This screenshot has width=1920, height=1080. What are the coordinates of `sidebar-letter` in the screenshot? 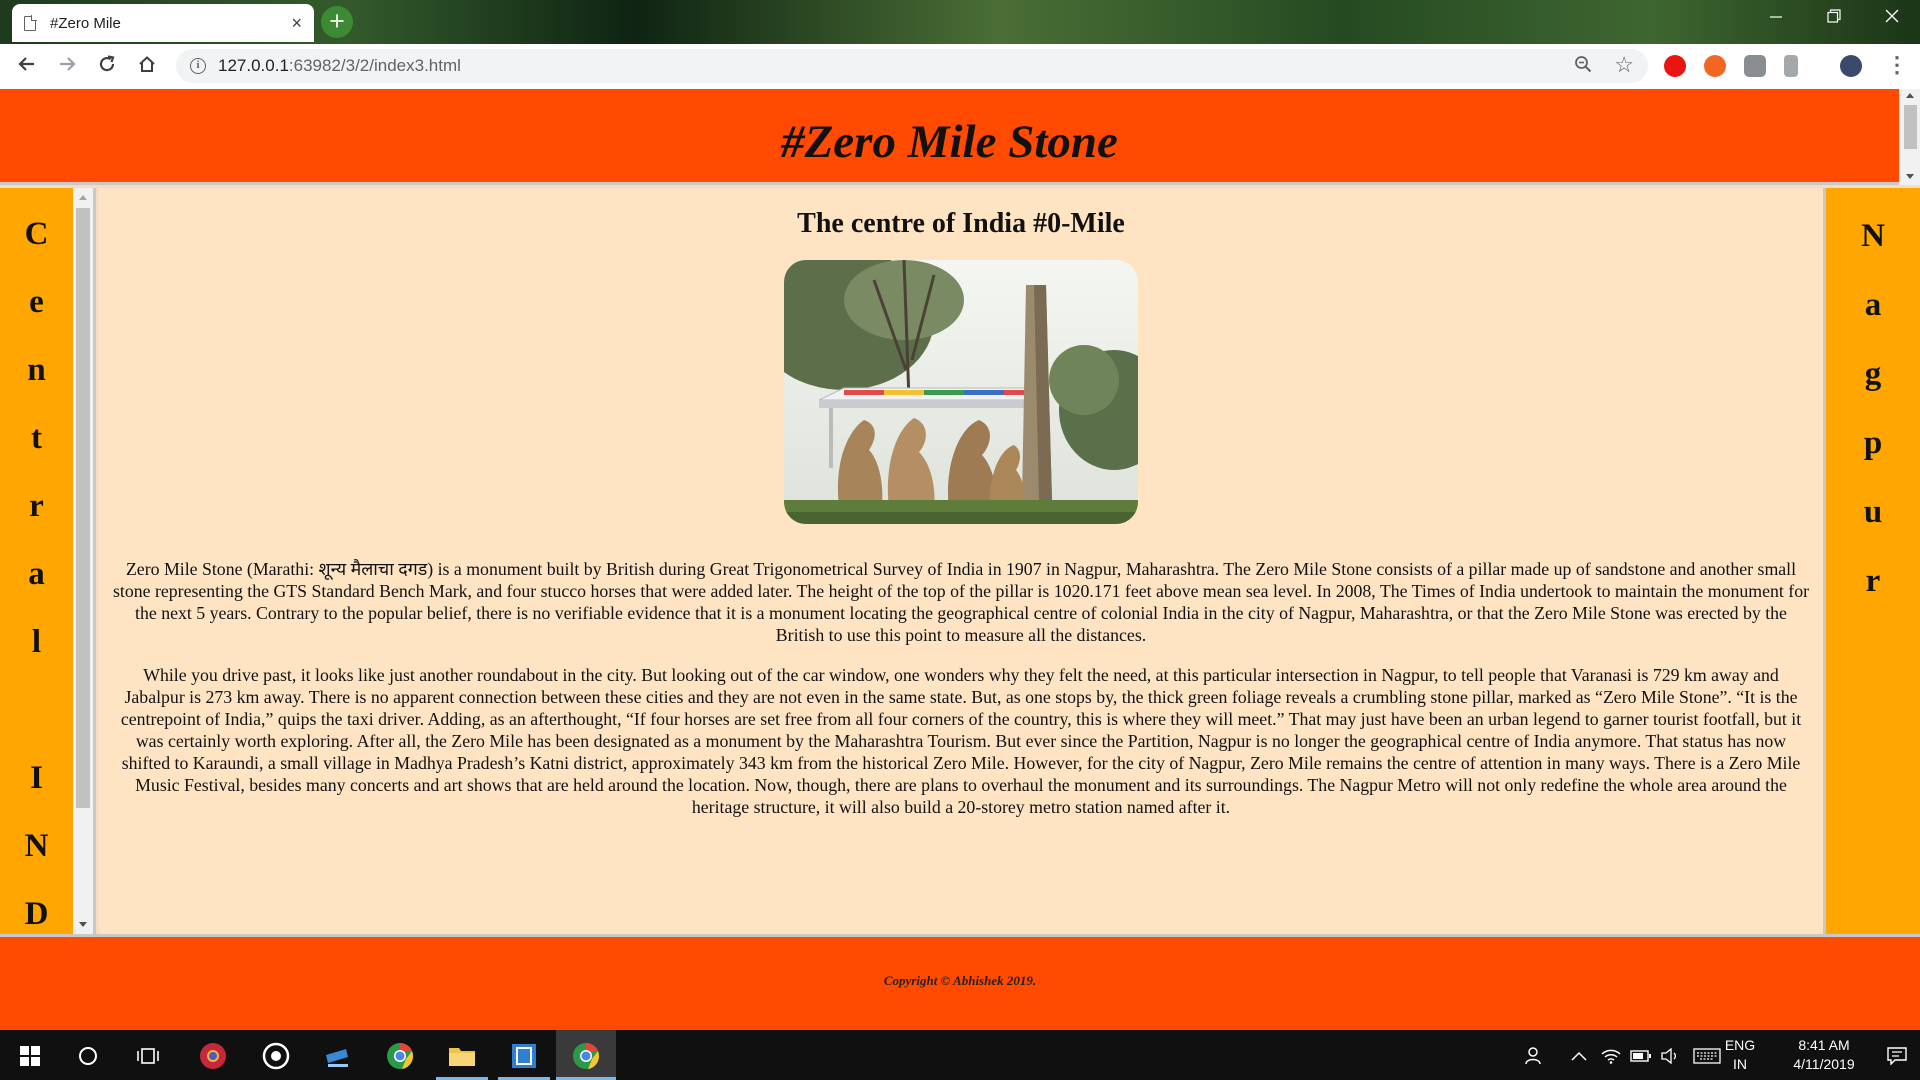 It's located at (36, 710).